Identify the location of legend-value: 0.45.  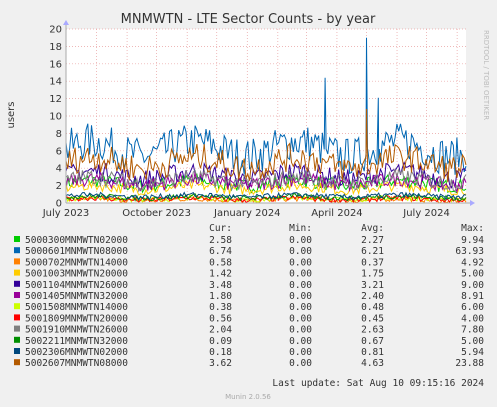
(372, 318).